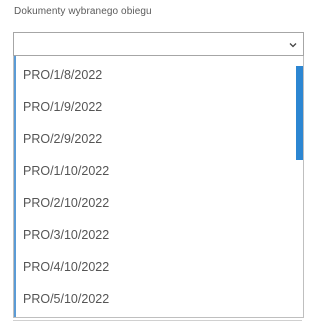  Describe the element at coordinates (66, 299) in the screenshot. I see `dropdown-option: PRO/5/10/2022` at that location.